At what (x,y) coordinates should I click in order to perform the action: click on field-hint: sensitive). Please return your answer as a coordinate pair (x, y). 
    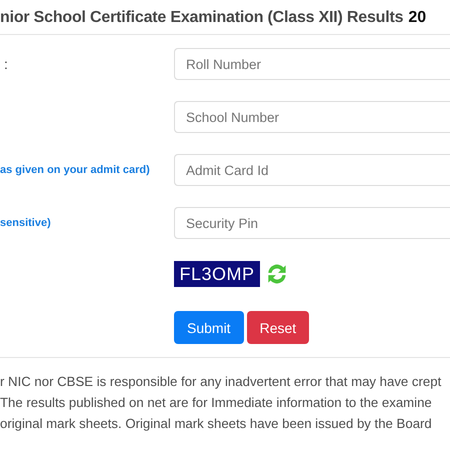
    Looking at the image, I should click on (26, 223).